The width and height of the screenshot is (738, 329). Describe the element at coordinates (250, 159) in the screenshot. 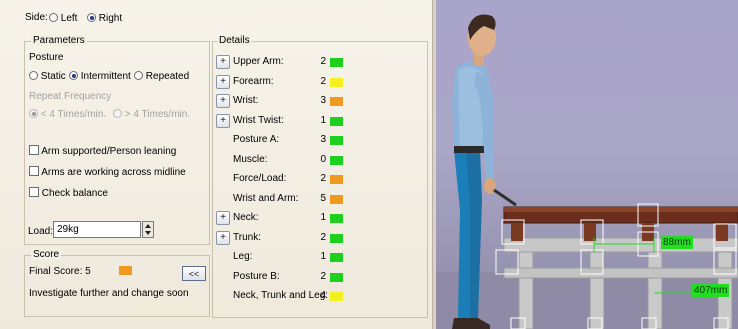

I see `details-row-label: Muscle:` at that location.